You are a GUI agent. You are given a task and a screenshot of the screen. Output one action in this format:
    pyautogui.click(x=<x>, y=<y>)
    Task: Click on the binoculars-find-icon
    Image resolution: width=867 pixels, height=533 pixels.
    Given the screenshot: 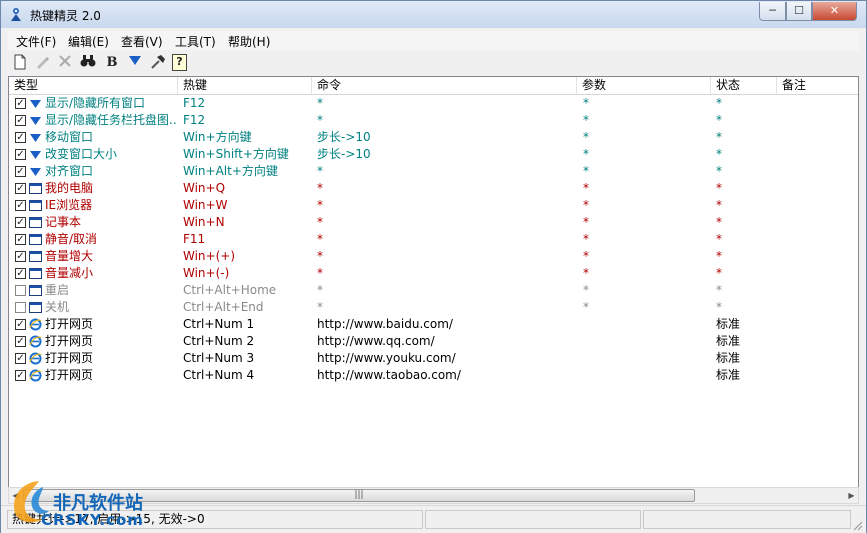 What is the action you would take?
    pyautogui.click(x=88, y=63)
    